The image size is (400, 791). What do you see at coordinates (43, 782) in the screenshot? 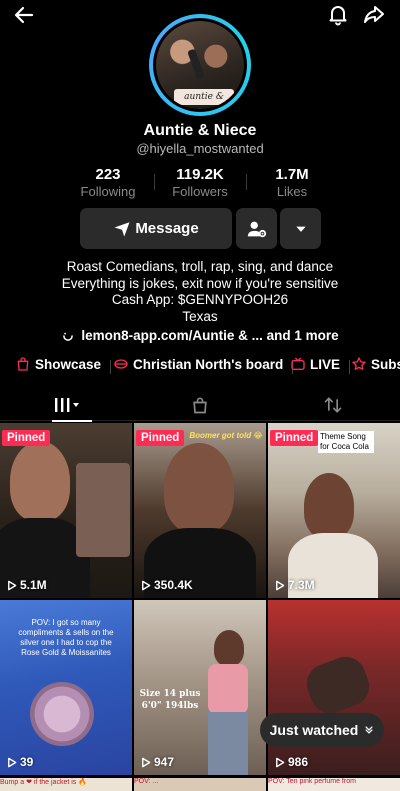
I see `video-caption: Bump a ❤ if the jacket is 🔥` at bounding box center [43, 782].